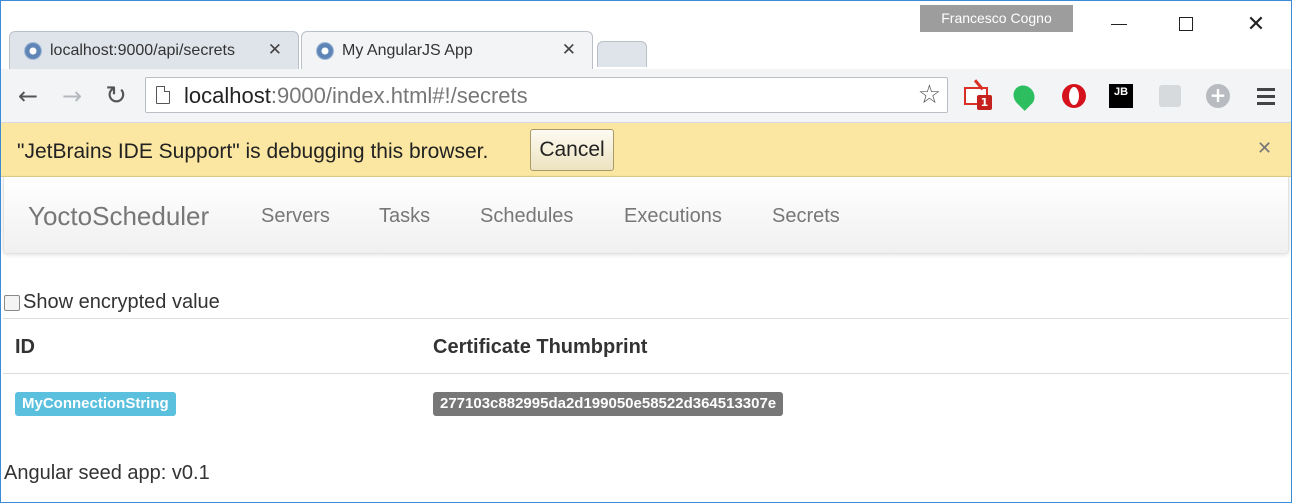  What do you see at coordinates (646, 318) in the screenshot?
I see `table-top-border` at bounding box center [646, 318].